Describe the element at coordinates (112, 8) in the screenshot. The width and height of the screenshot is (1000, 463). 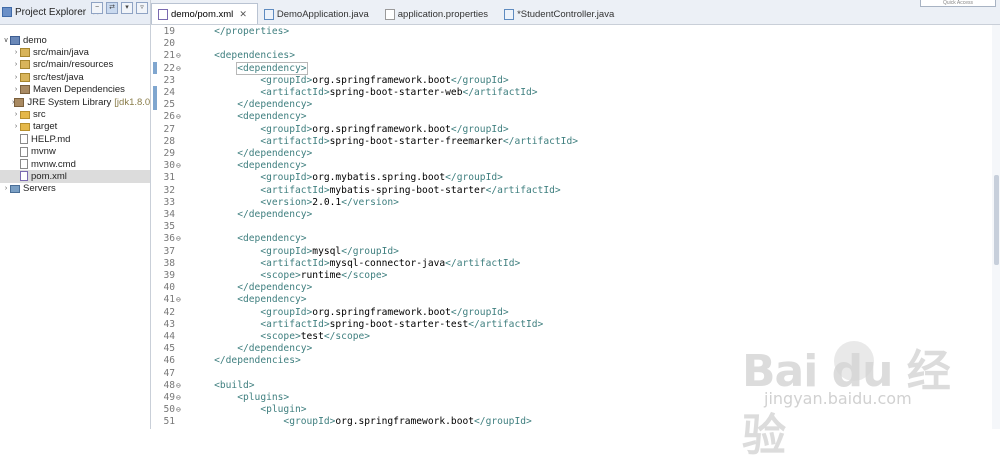
I see `link-with-editor-icon: ⇄` at that location.